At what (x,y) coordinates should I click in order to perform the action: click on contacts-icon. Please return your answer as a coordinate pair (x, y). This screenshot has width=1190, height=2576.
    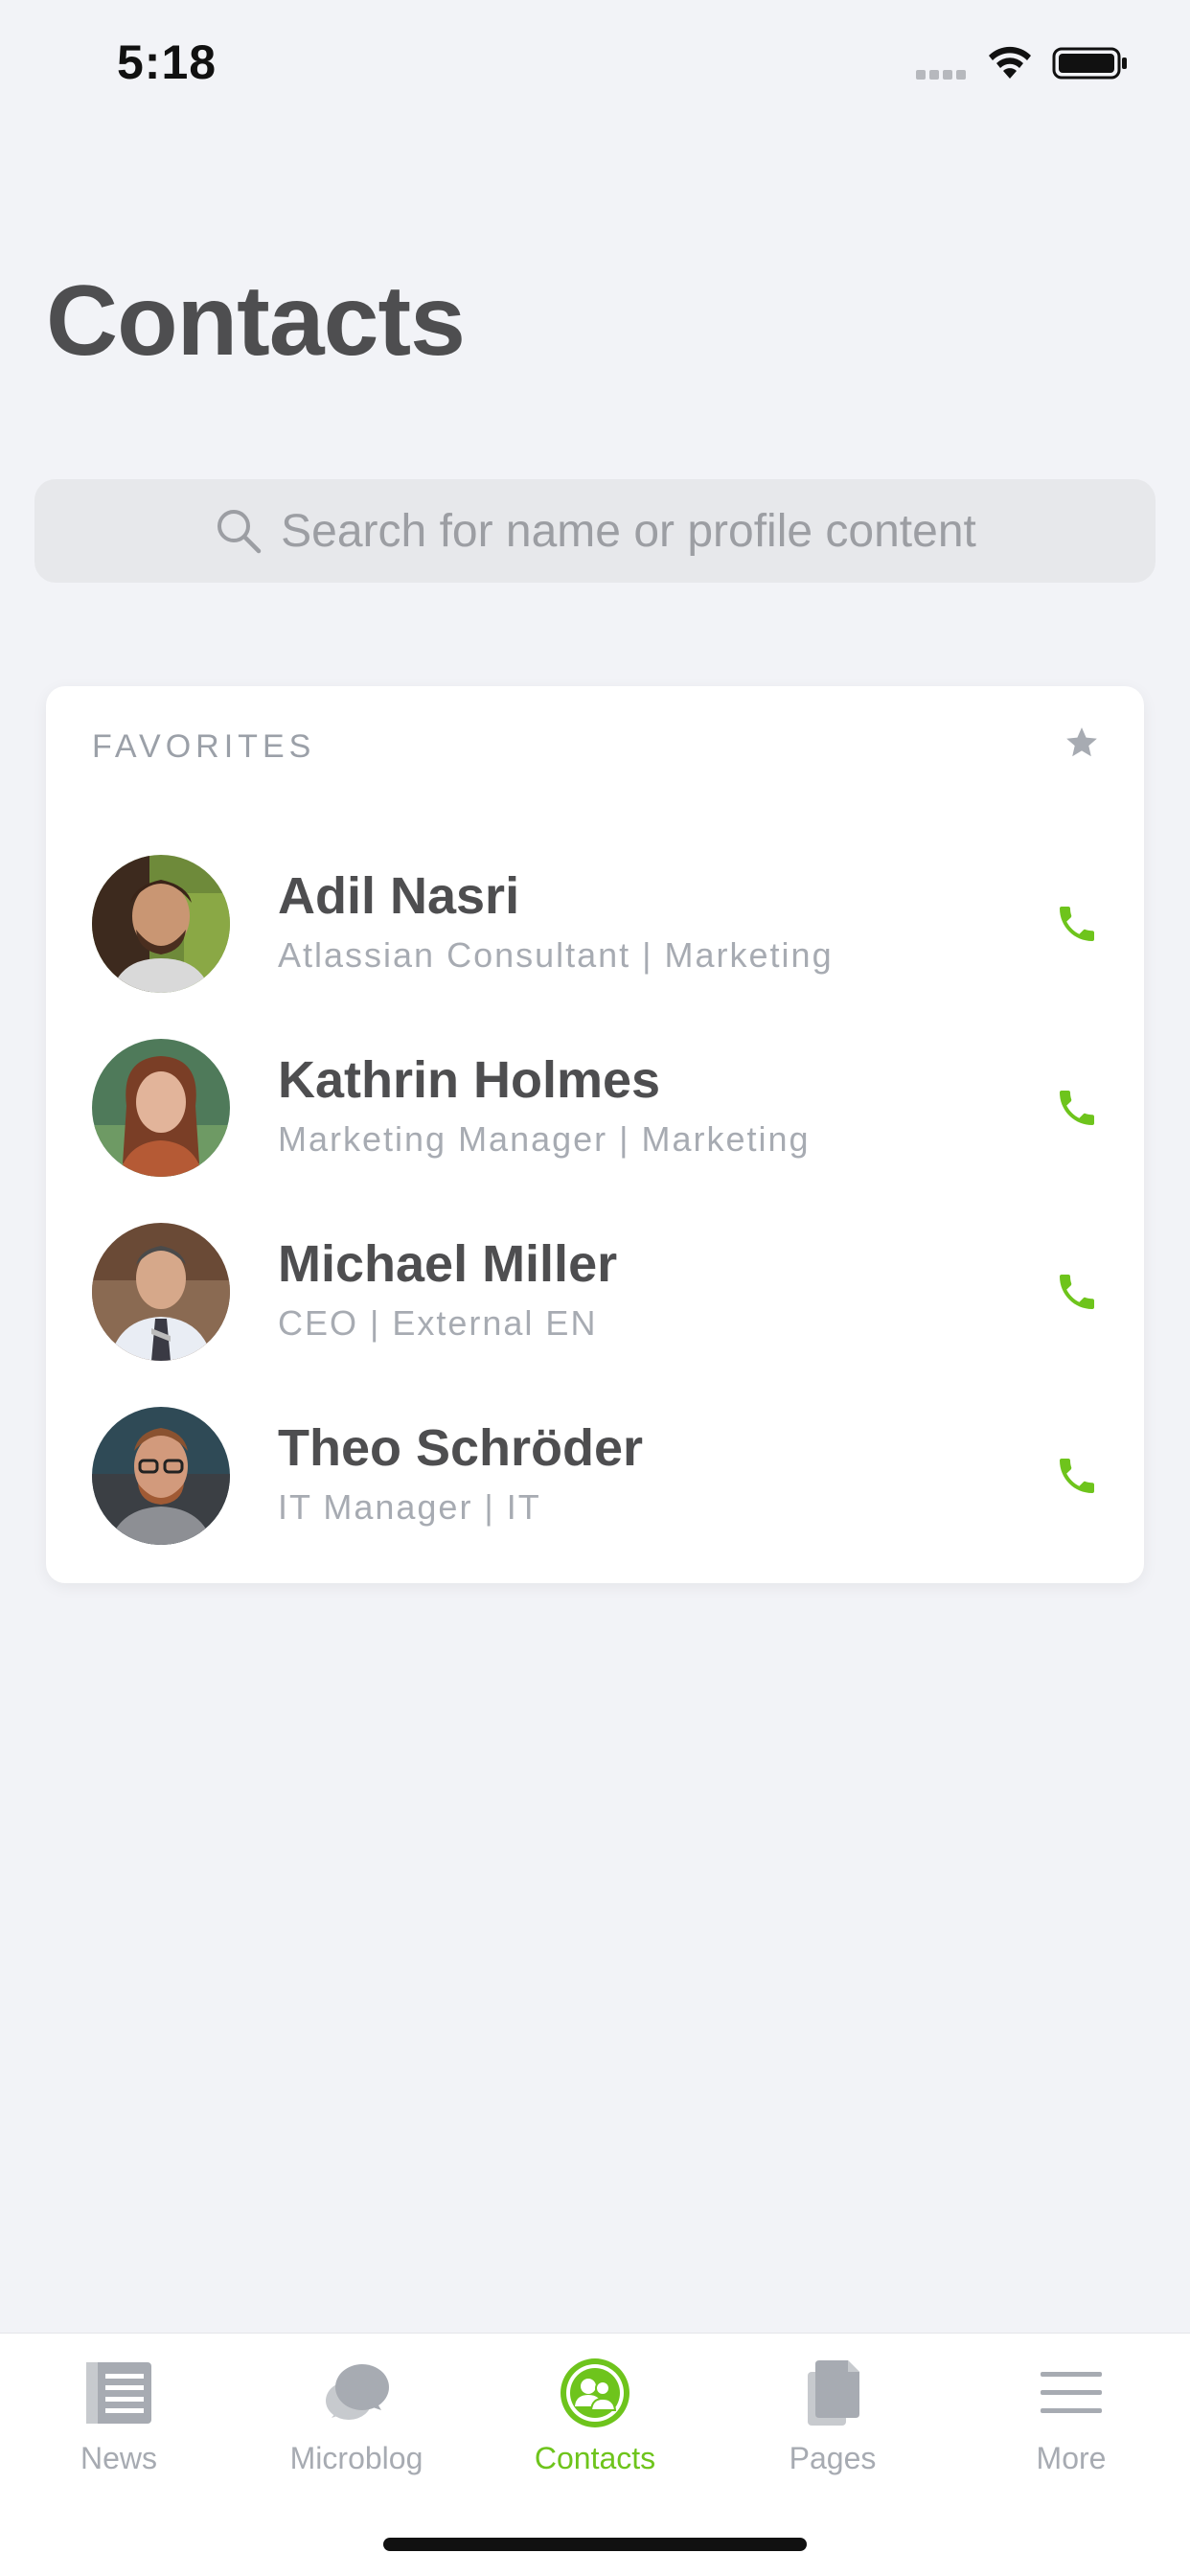
    Looking at the image, I should click on (595, 2392).